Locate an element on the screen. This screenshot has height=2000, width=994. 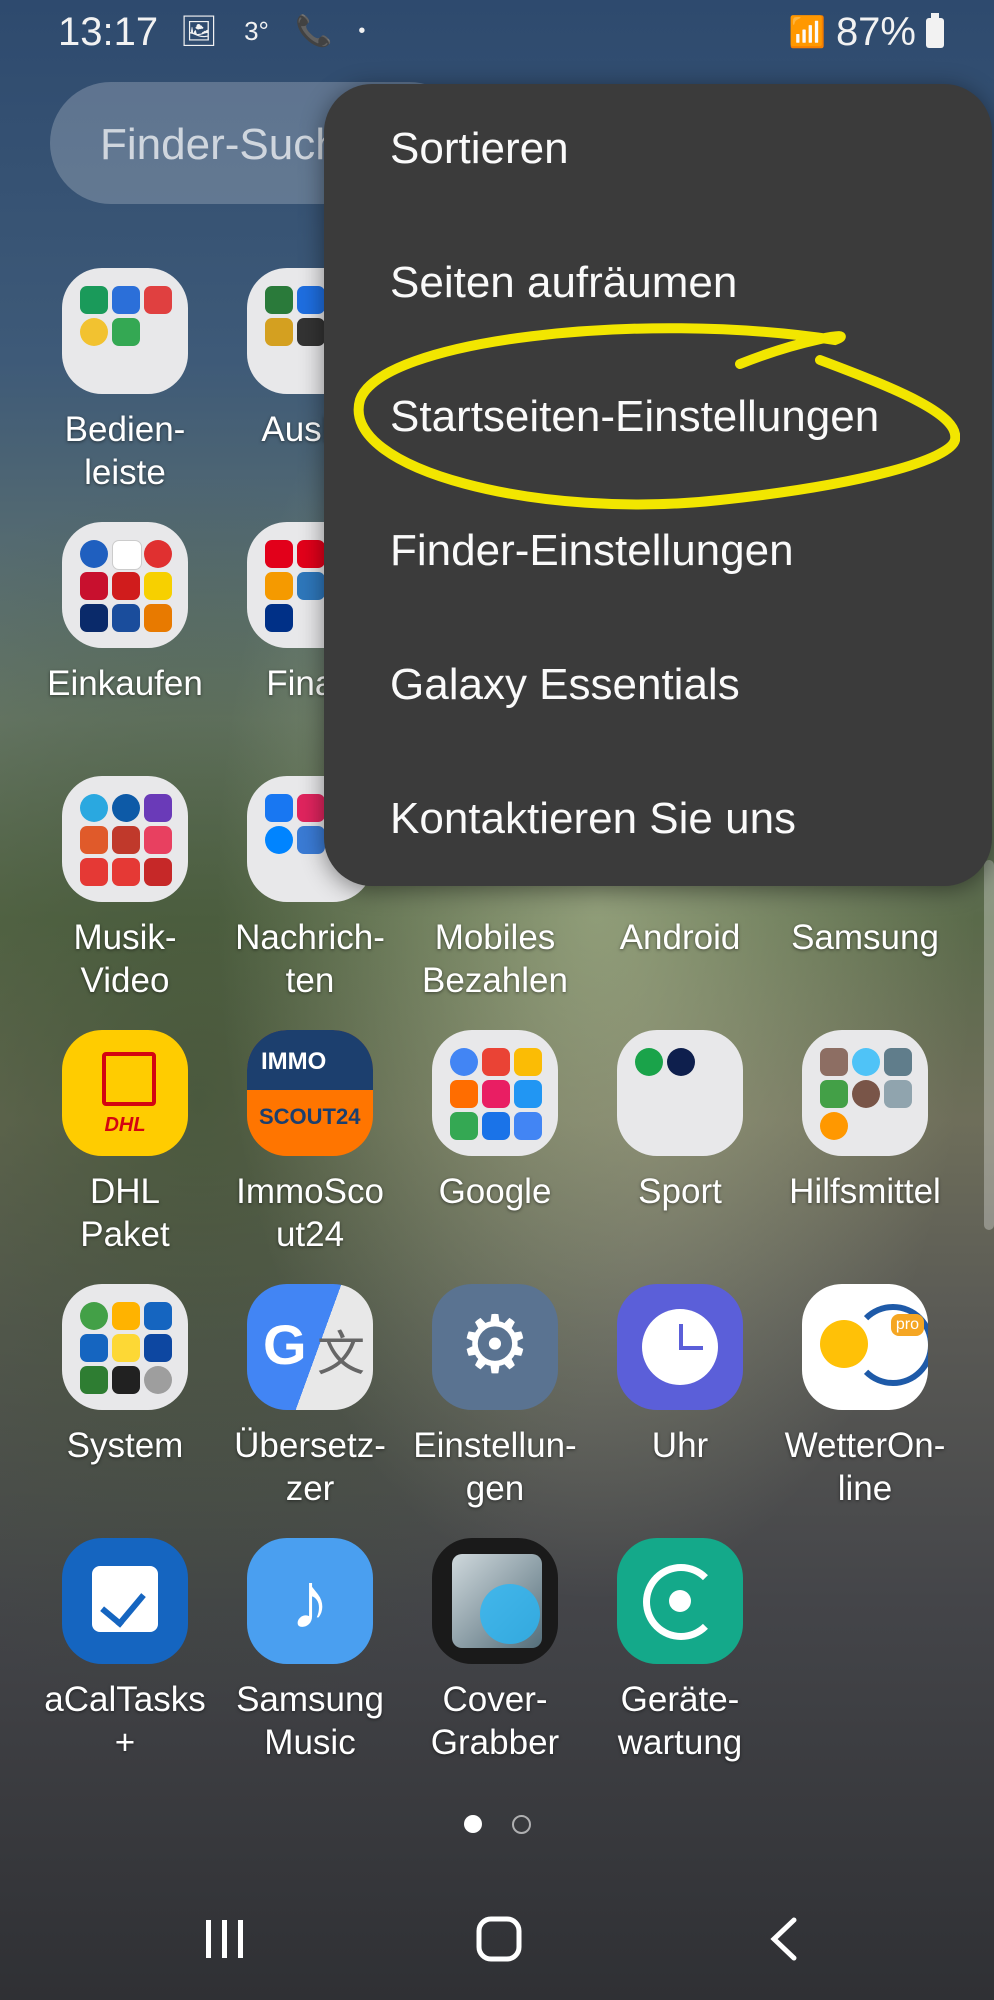
dhl-icon: DHL is located at coordinates (125, 1093).